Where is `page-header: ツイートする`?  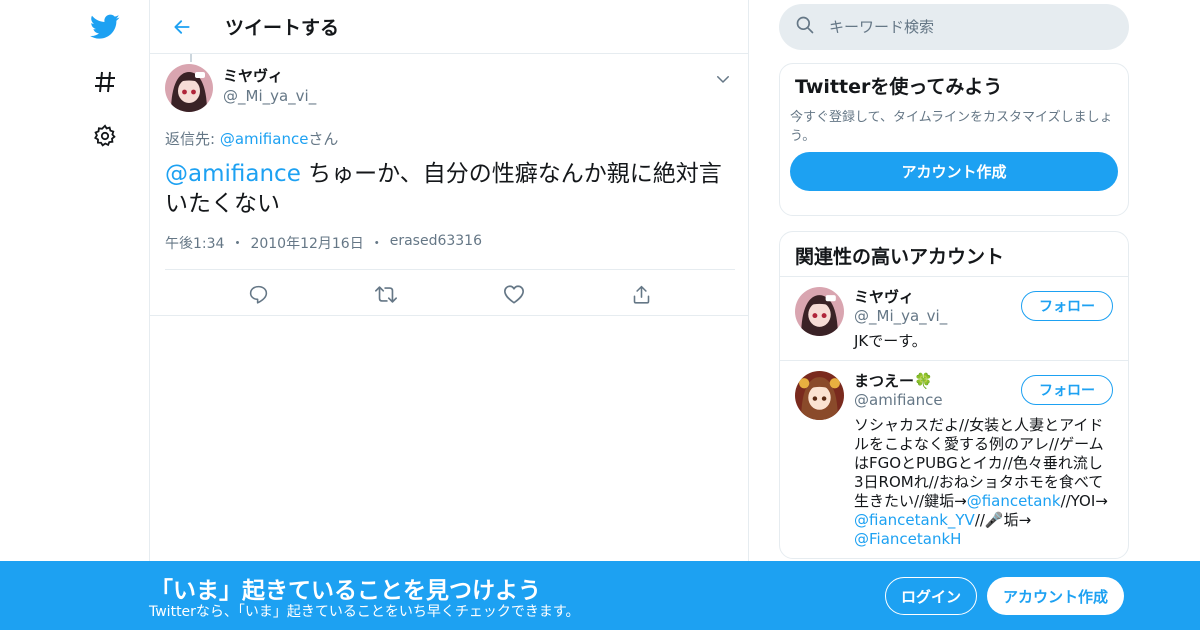
page-header: ツイートする is located at coordinates (449, 27).